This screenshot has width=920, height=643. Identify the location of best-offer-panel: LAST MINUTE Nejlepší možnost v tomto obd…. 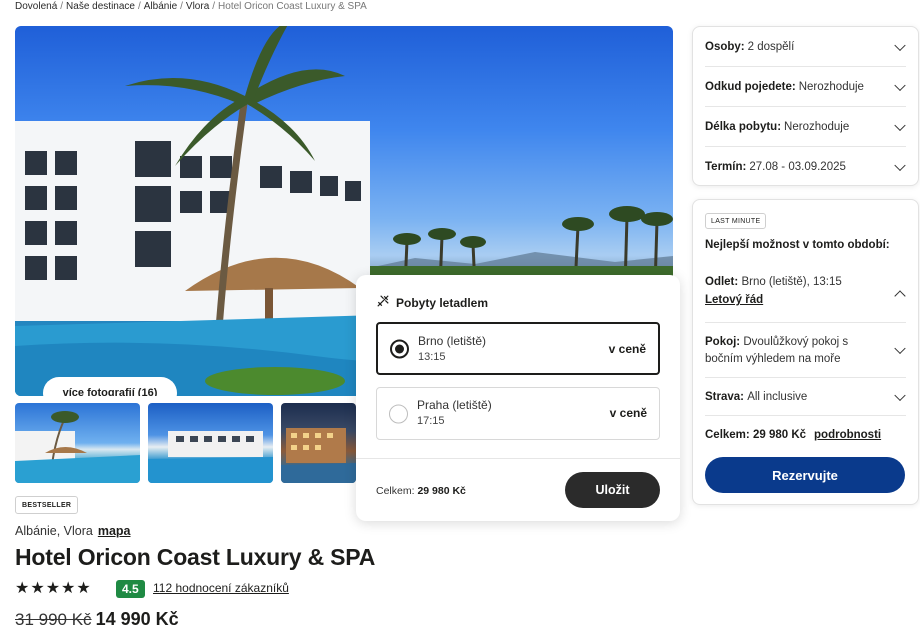
(805, 352).